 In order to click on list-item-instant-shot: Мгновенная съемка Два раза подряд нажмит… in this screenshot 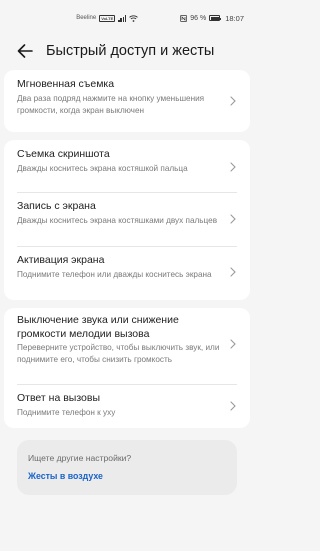, I will do `click(127, 101)`.